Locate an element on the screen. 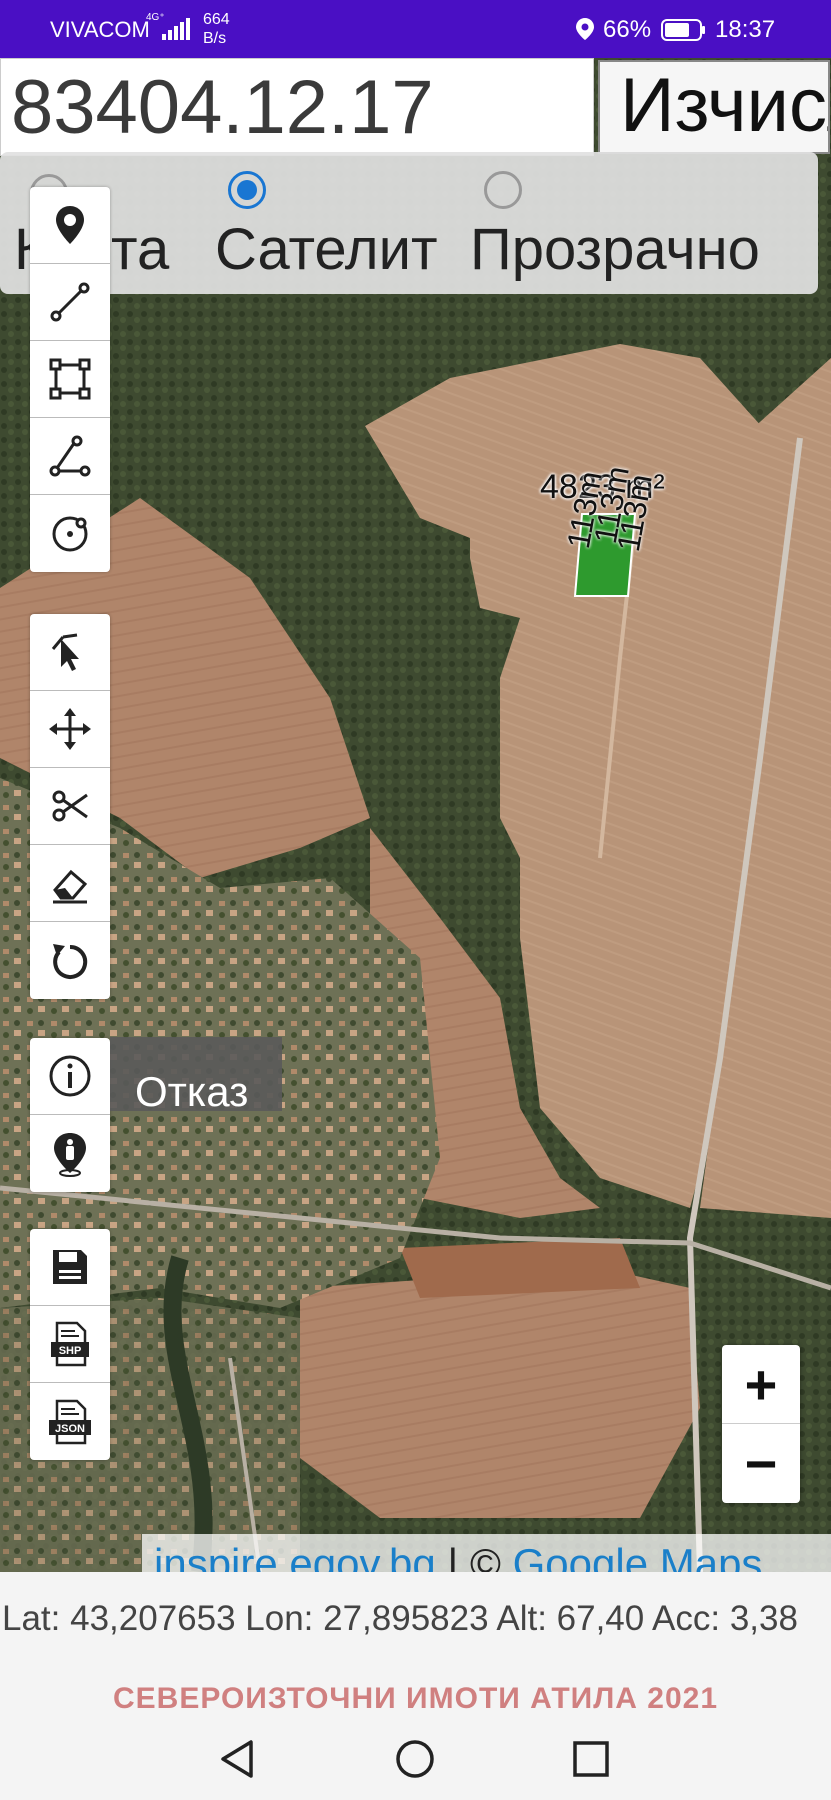 The height and width of the screenshot is (1800, 831). signal-icon is located at coordinates (176, 29).